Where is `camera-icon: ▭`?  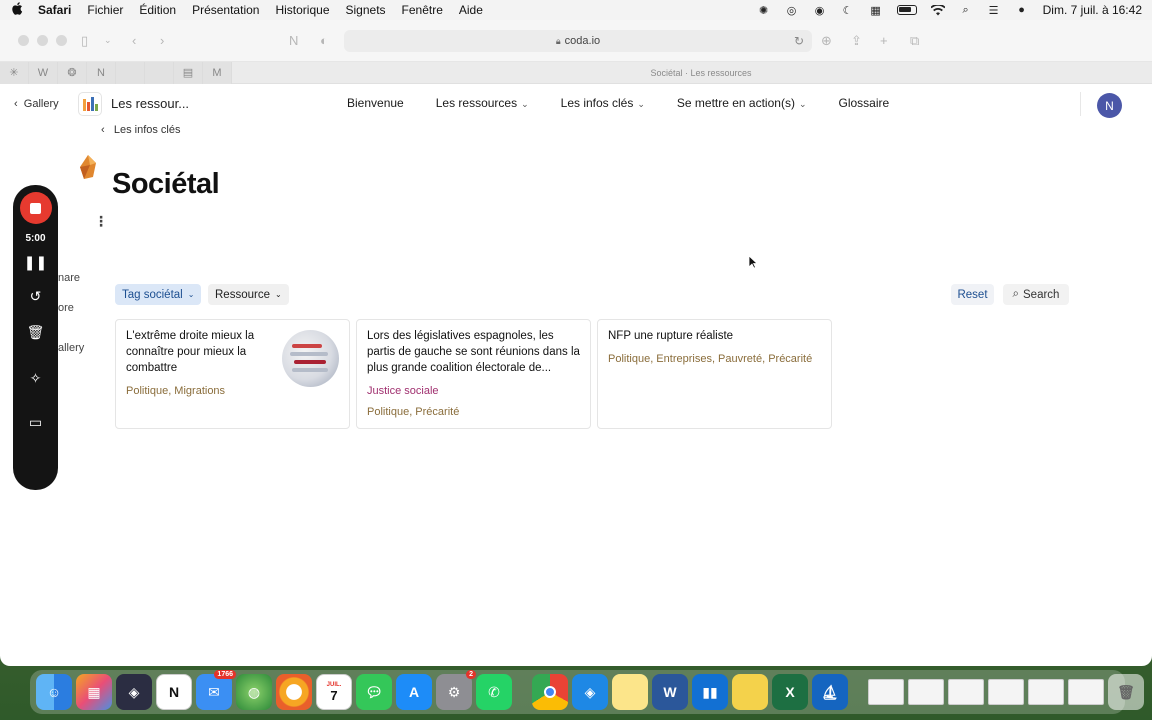
camera-icon: ▭ is located at coordinates (36, 422).